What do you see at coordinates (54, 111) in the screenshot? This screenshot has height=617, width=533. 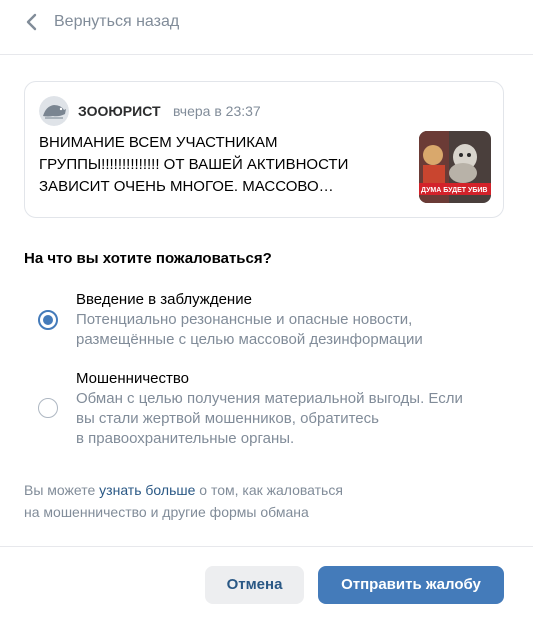 I see `avatar` at bounding box center [54, 111].